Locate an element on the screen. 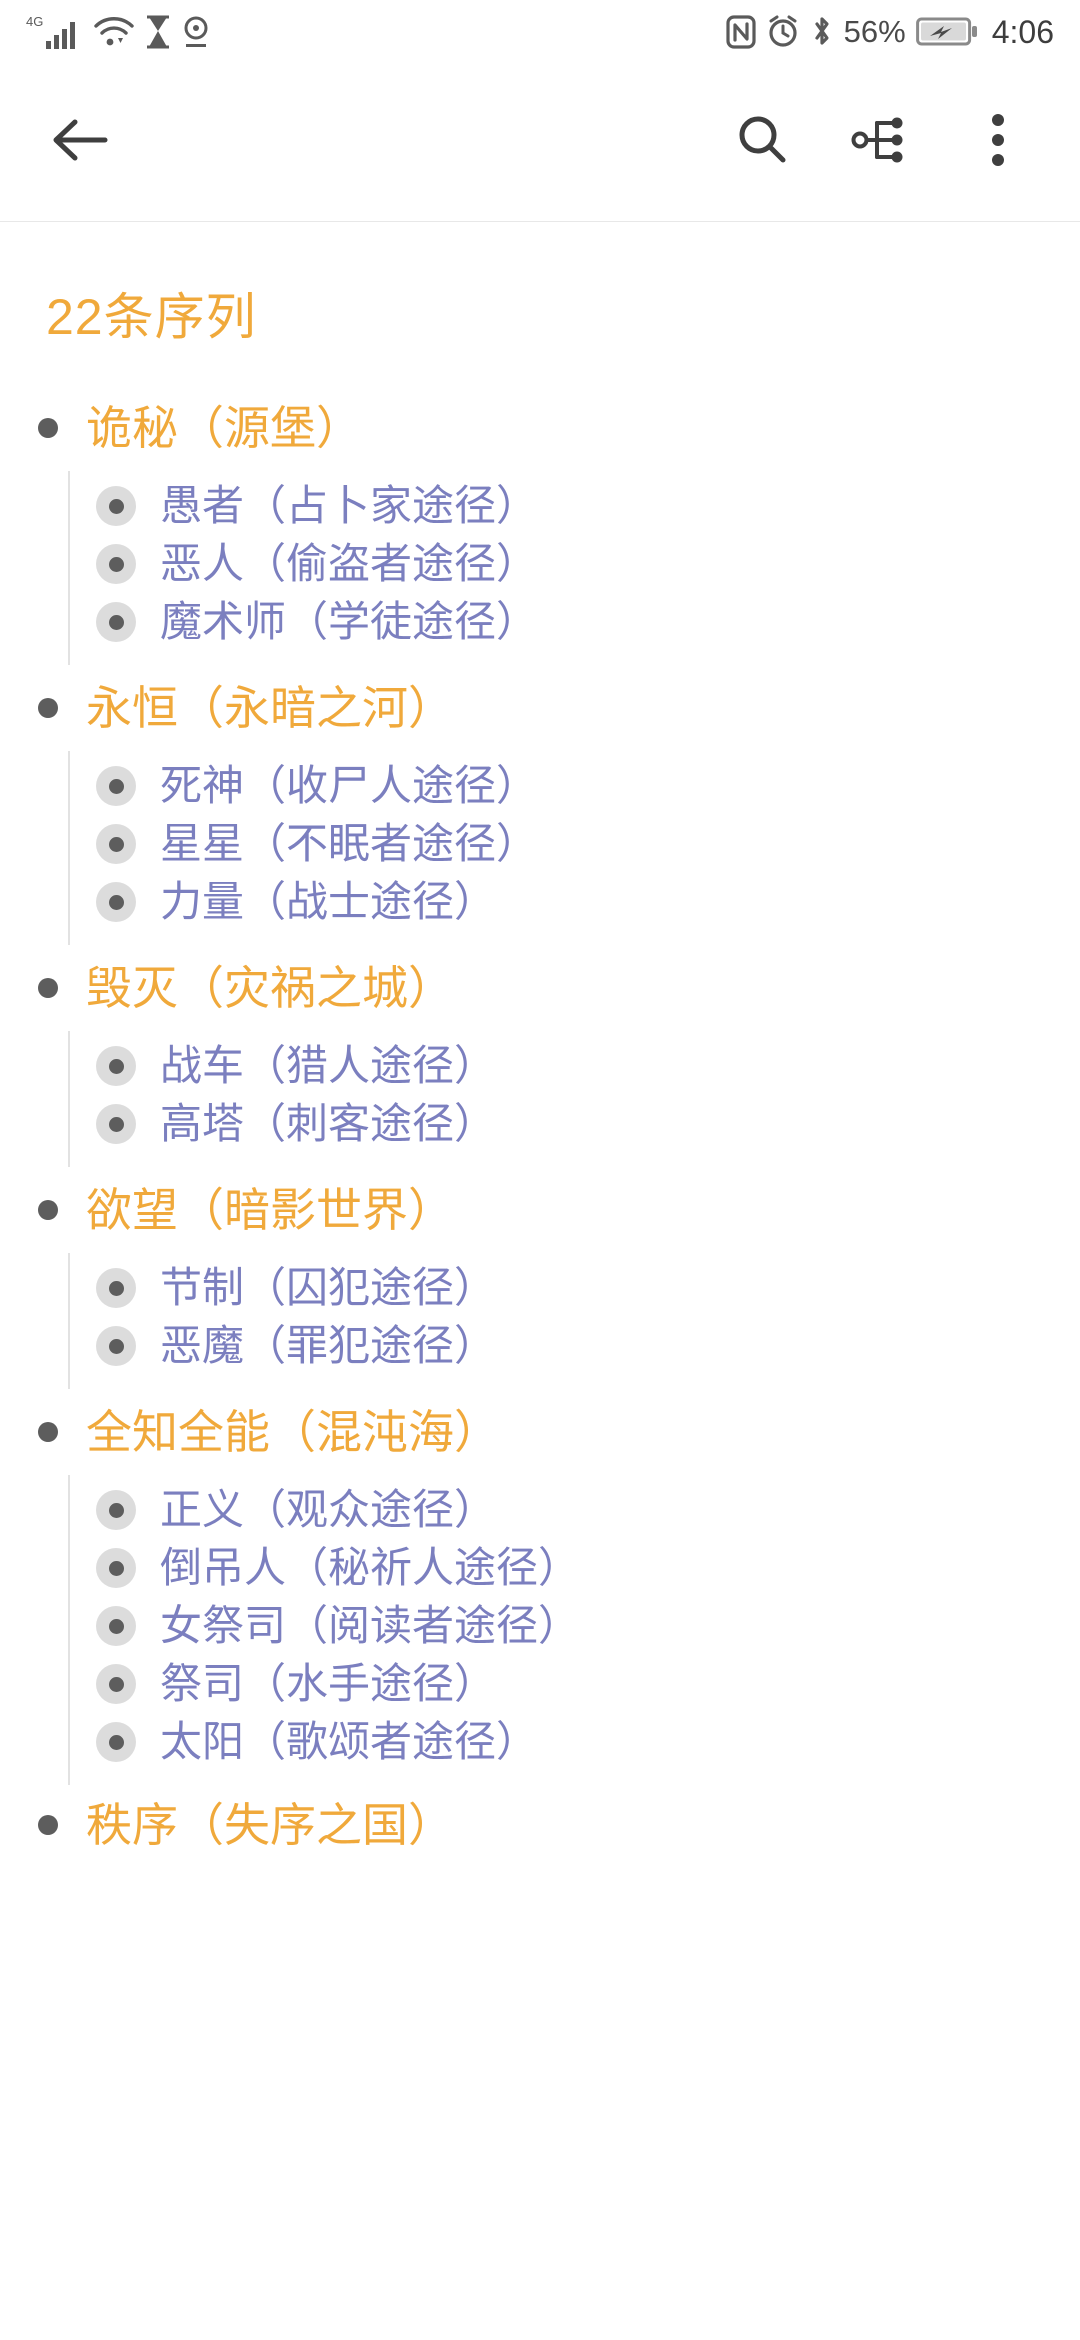 The width and height of the screenshot is (1080, 2340). outline-item: 祭司（水手途径） is located at coordinates (575, 1684).